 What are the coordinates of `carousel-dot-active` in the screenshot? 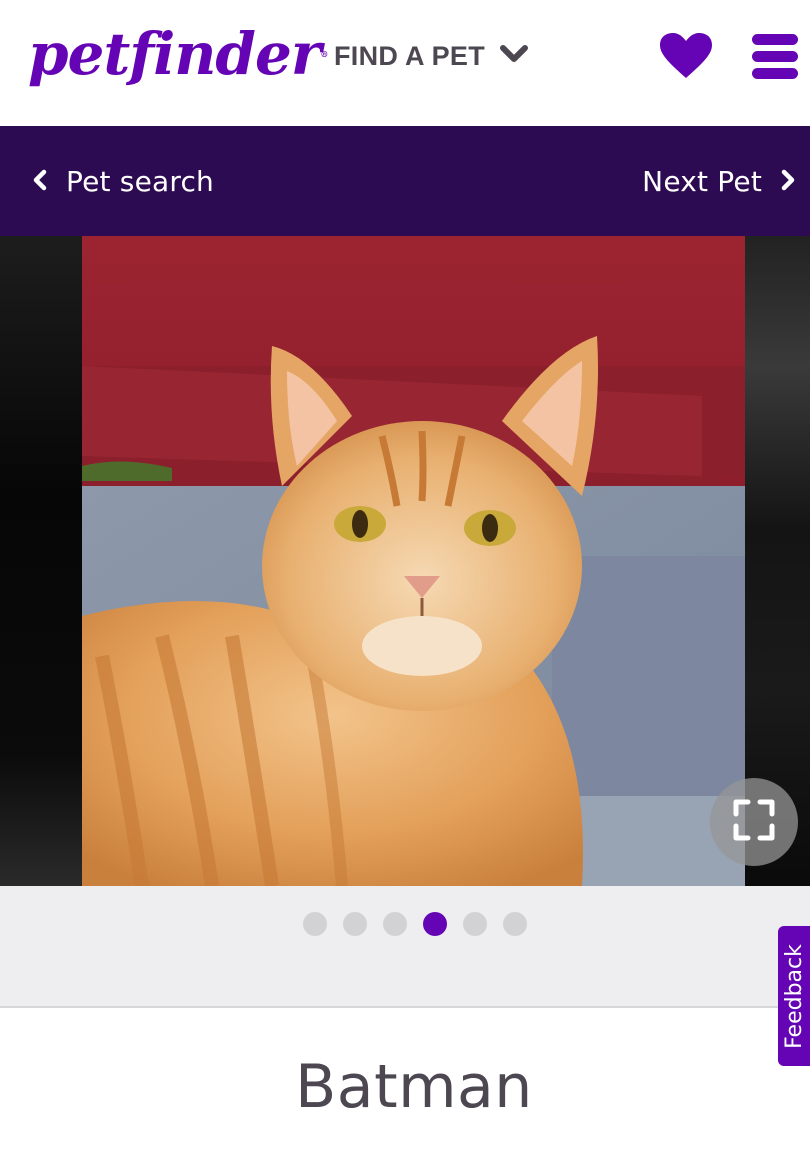 It's located at (435, 924).